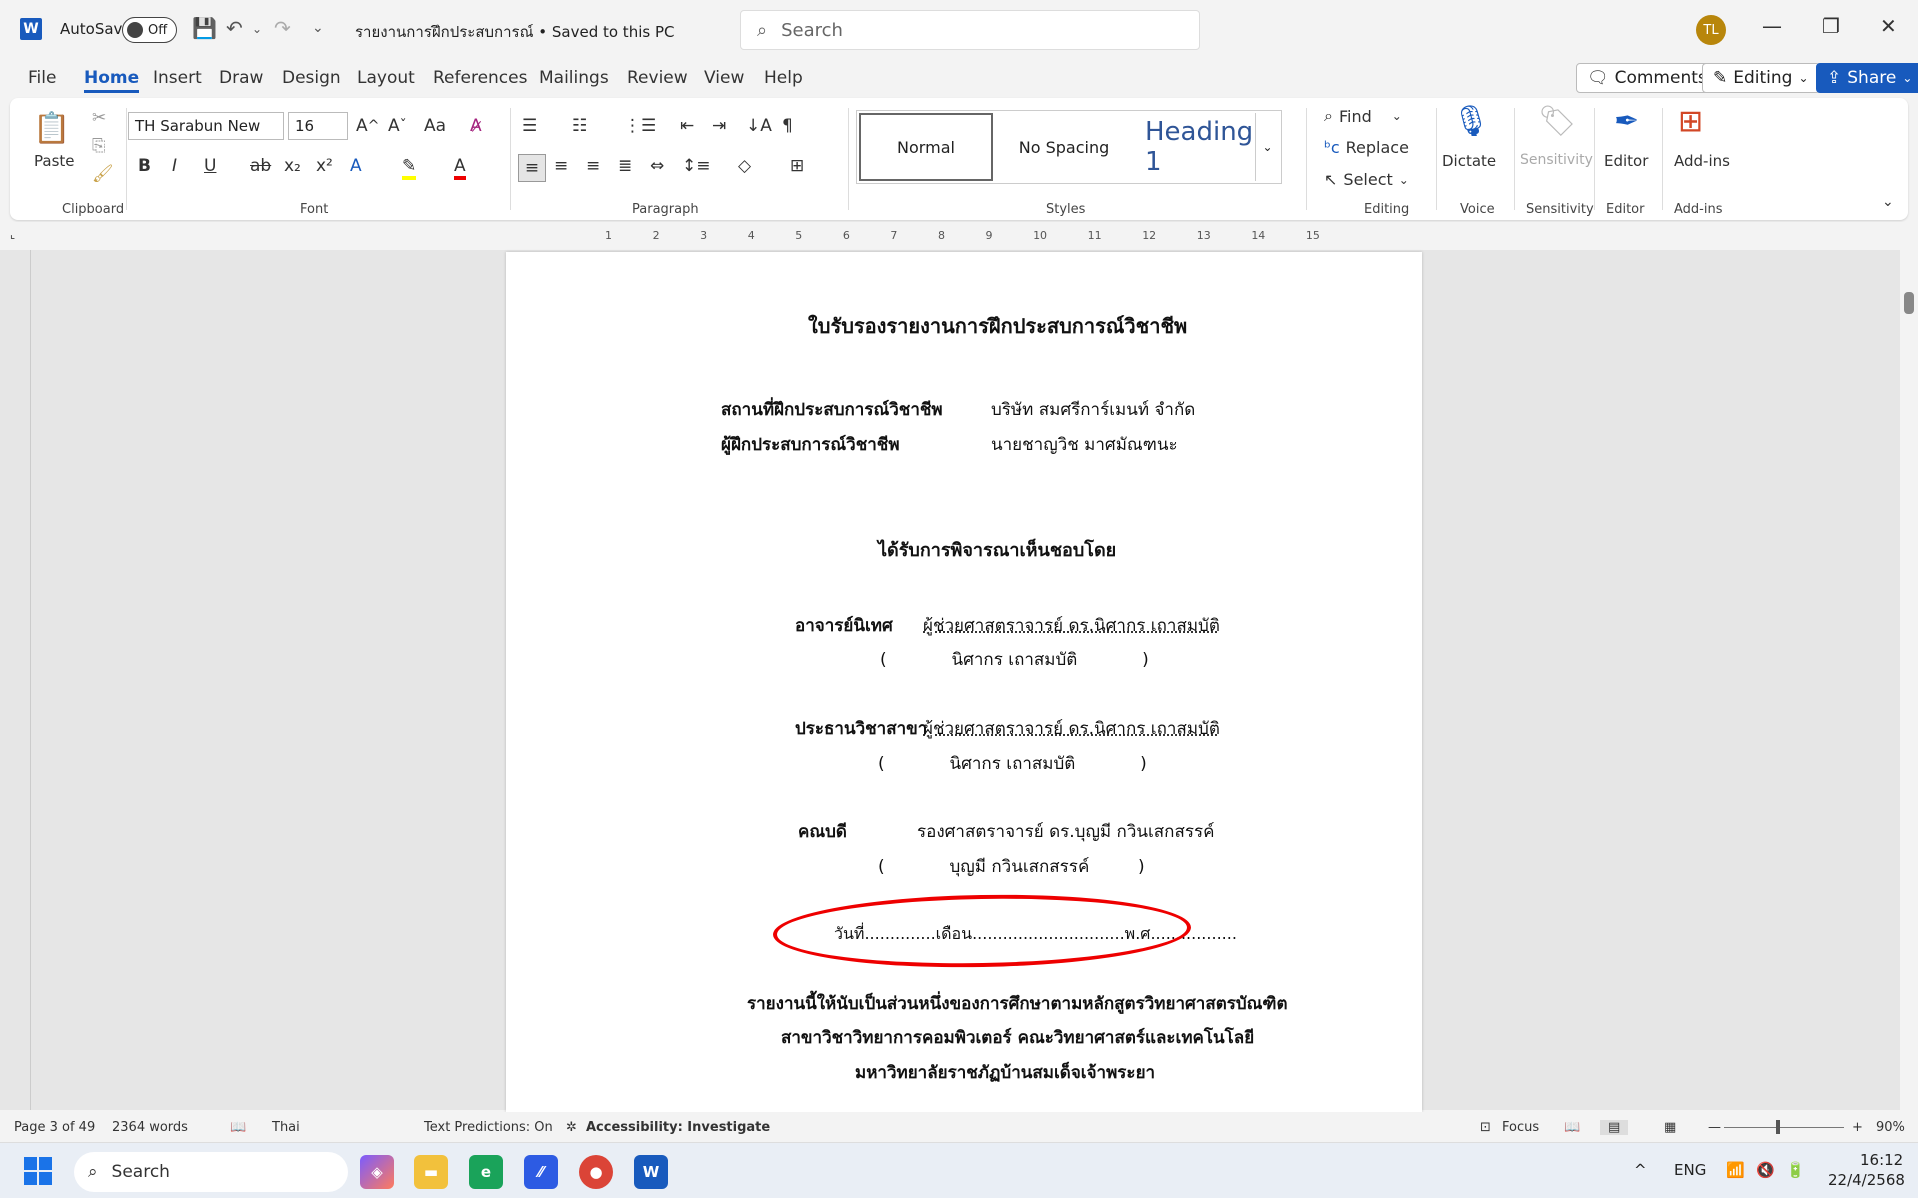 The image size is (1918, 1198). I want to click on restore-icon: ❐, so click(1831, 26).